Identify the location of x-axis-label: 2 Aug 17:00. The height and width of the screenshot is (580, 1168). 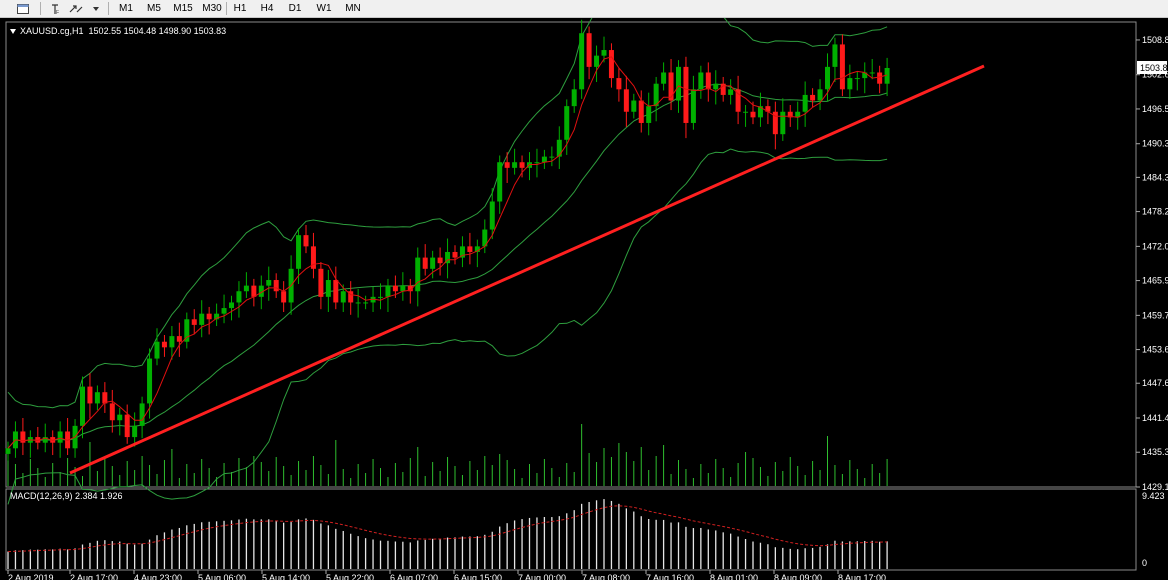
(94, 576).